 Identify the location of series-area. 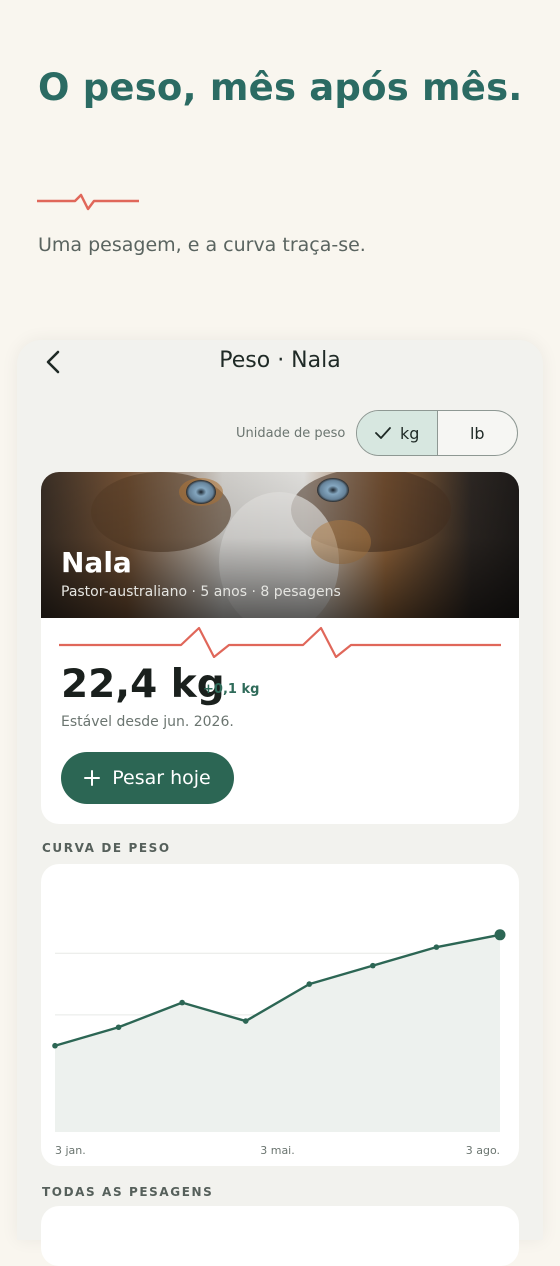
(277, 1033).